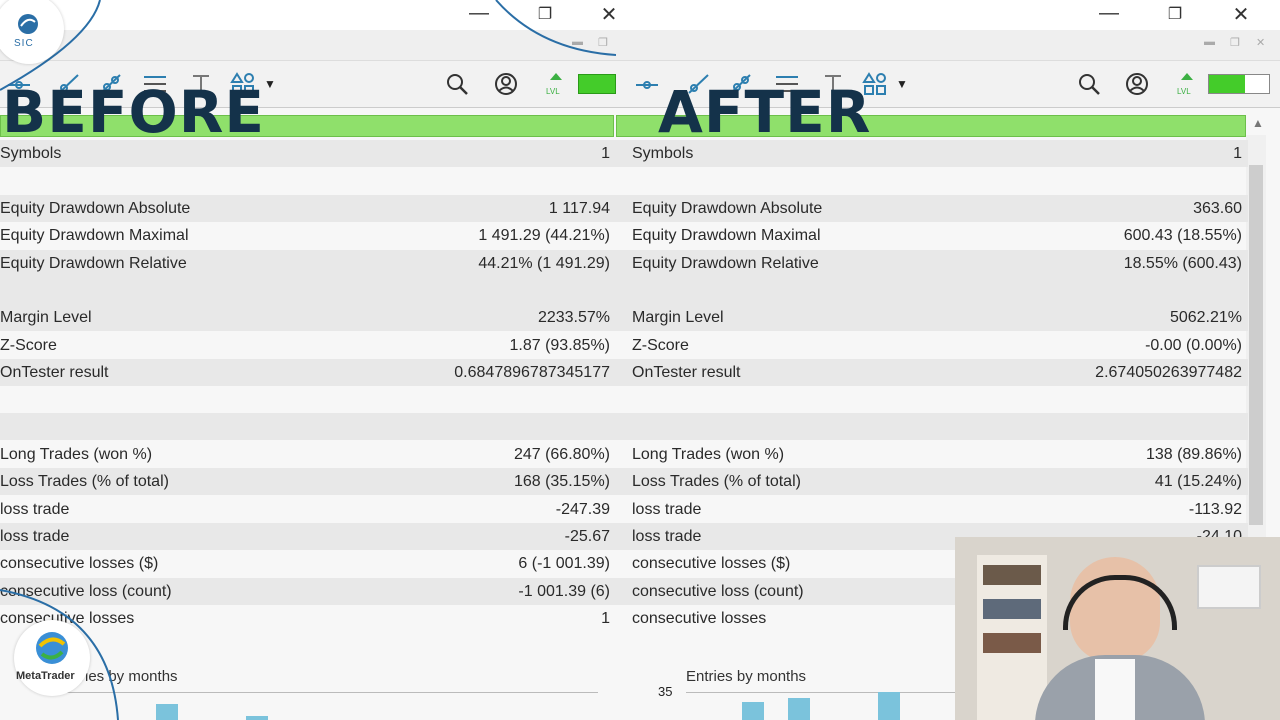 The height and width of the screenshot is (720, 1280). Describe the element at coordinates (932, 263) in the screenshot. I see `stat-row: Equity Drawdown Relative 18.55% (600.43)` at that location.